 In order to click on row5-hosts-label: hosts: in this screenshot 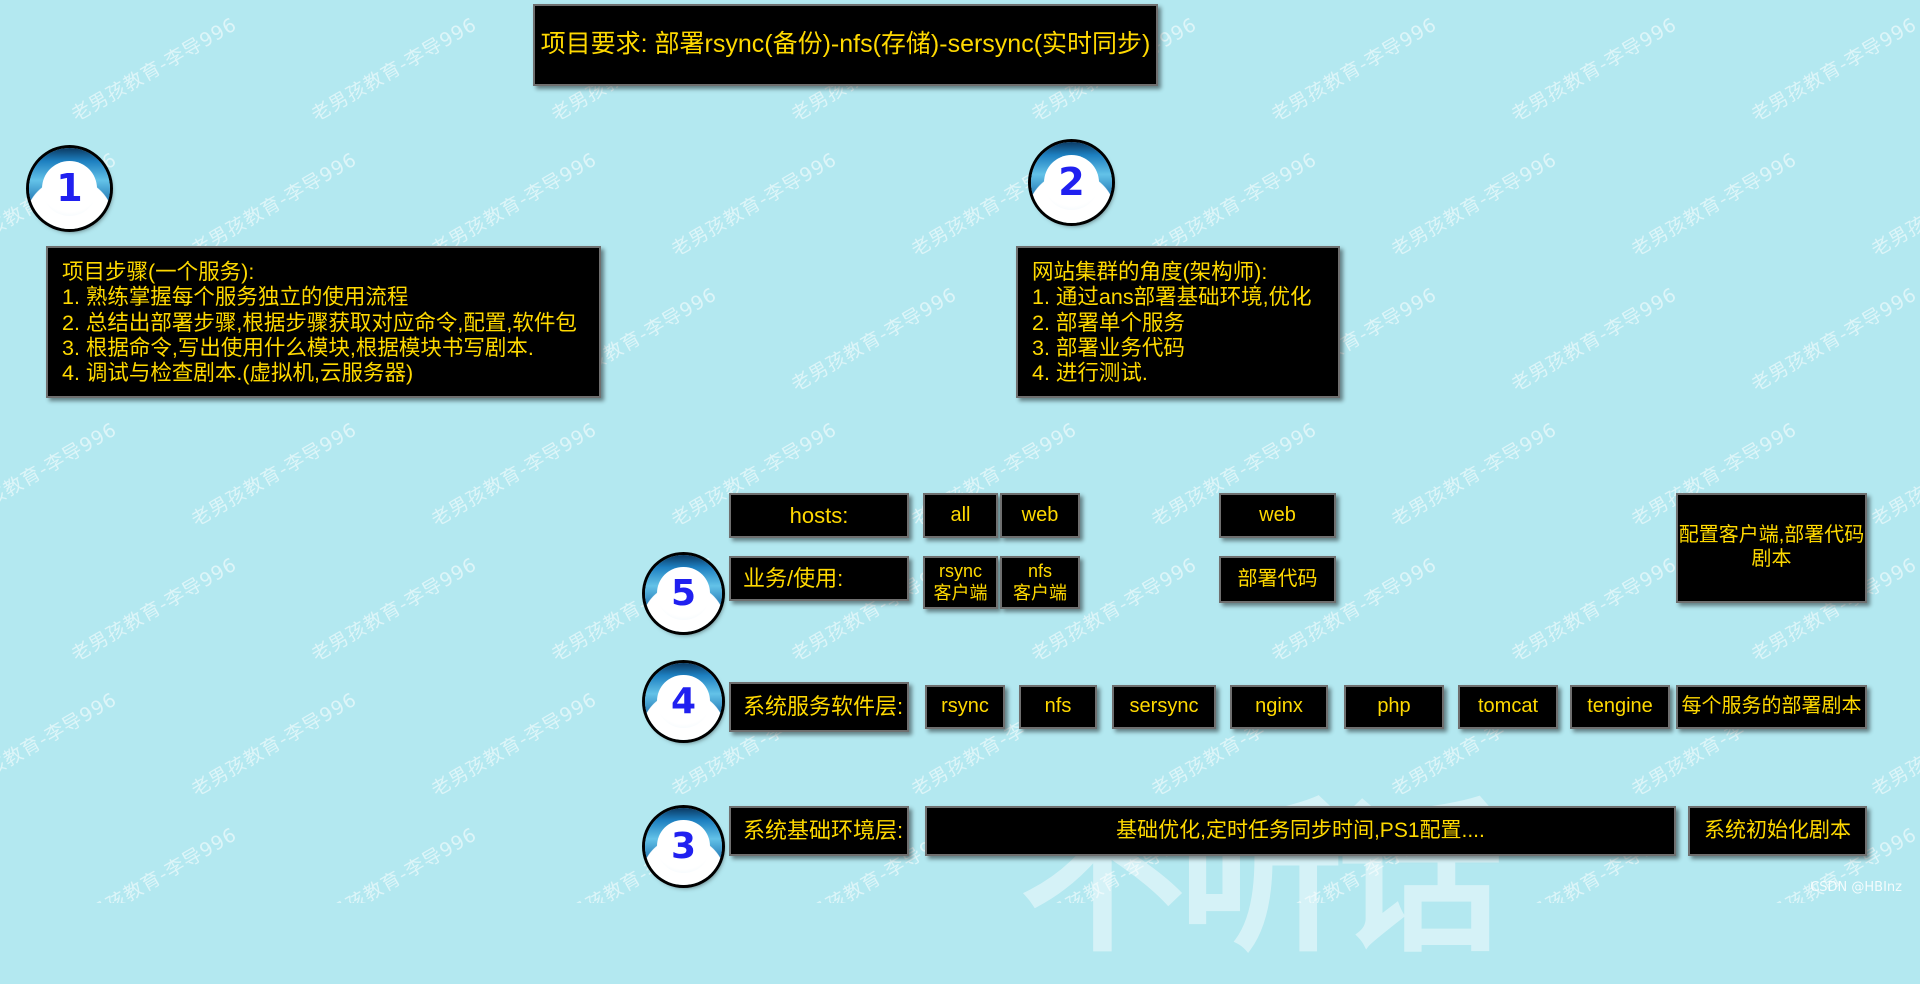, I will do `click(819, 515)`.